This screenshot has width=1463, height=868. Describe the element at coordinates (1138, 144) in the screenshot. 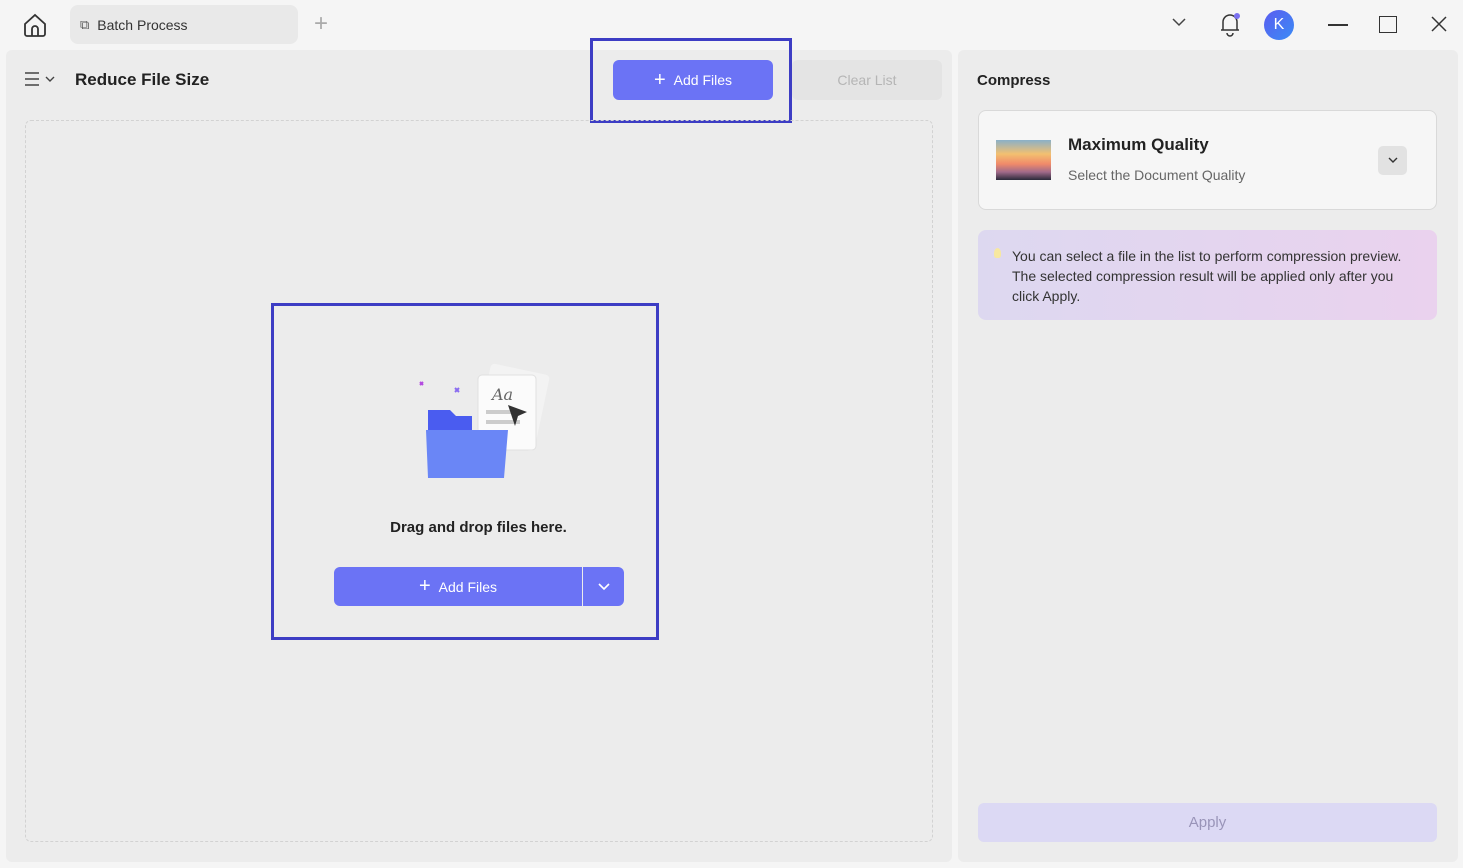

I see `quality-title: Maximum Quality` at that location.